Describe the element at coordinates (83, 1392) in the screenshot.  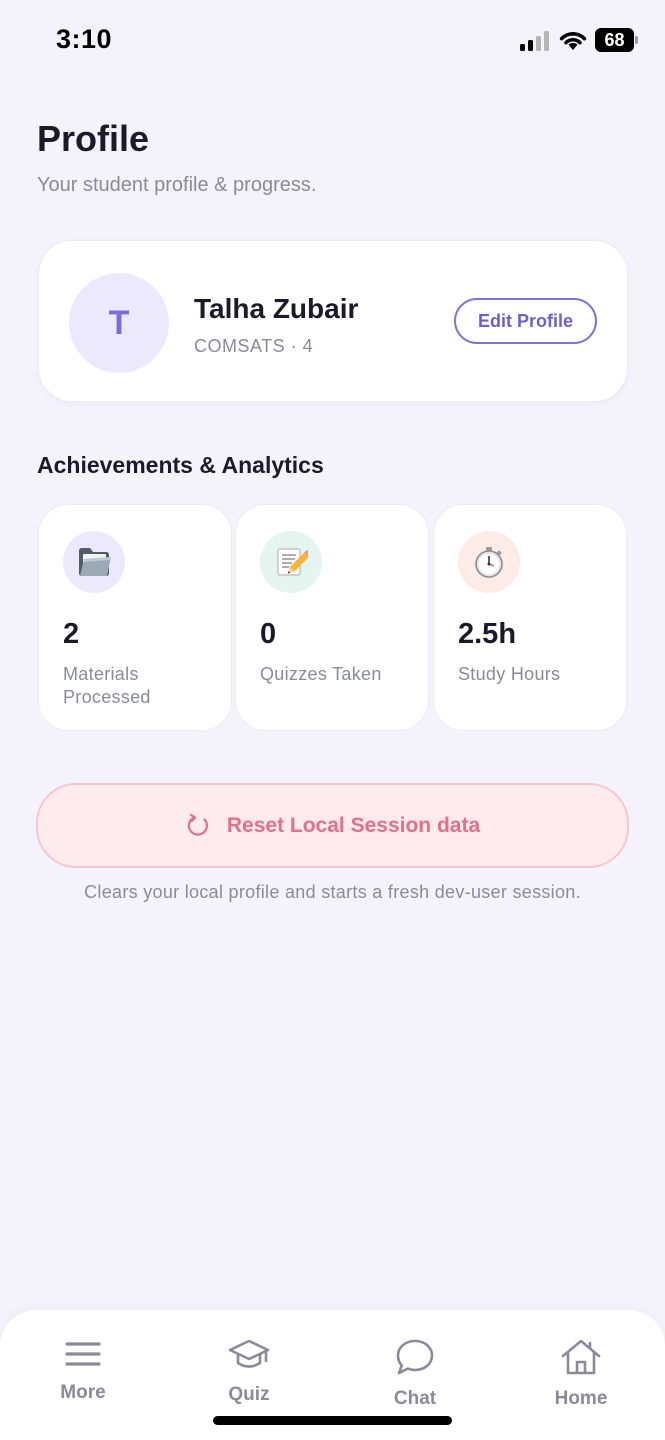
I see `nav-label: More` at that location.